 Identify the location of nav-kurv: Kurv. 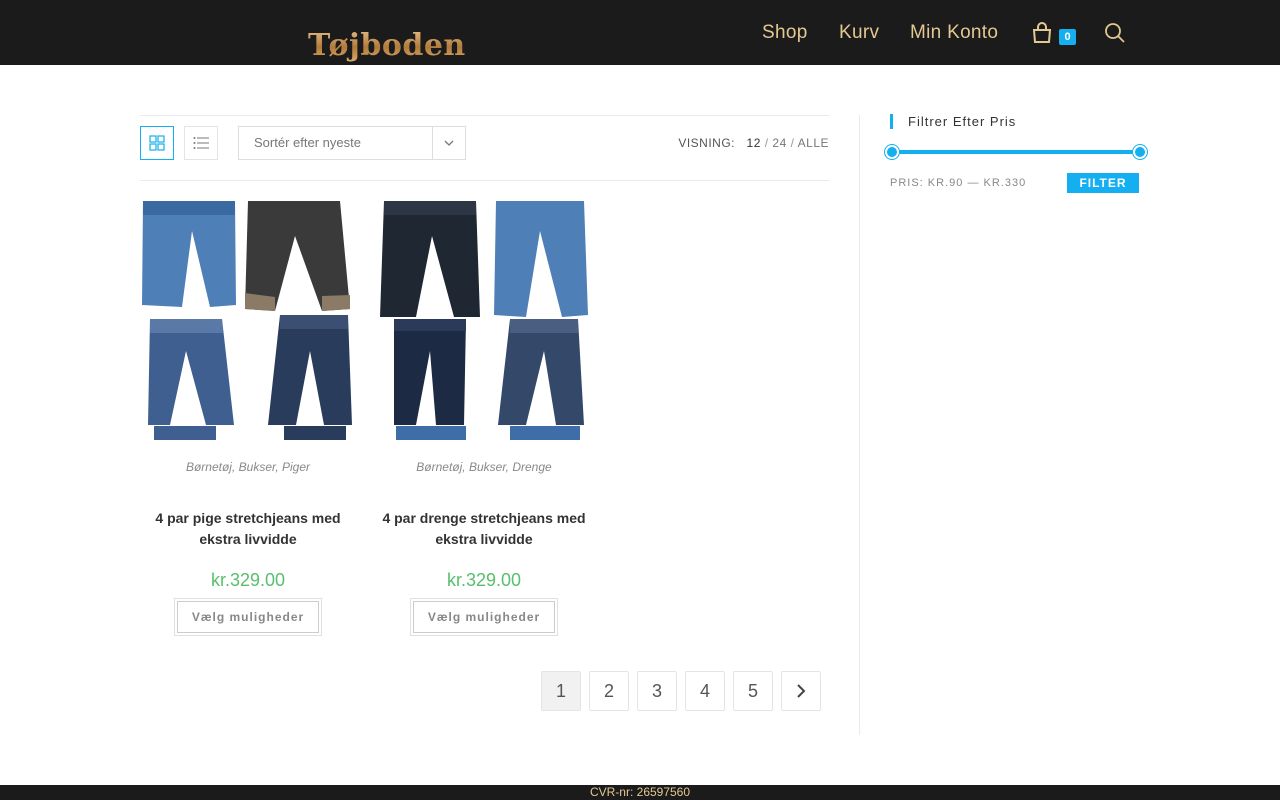
(859, 32).